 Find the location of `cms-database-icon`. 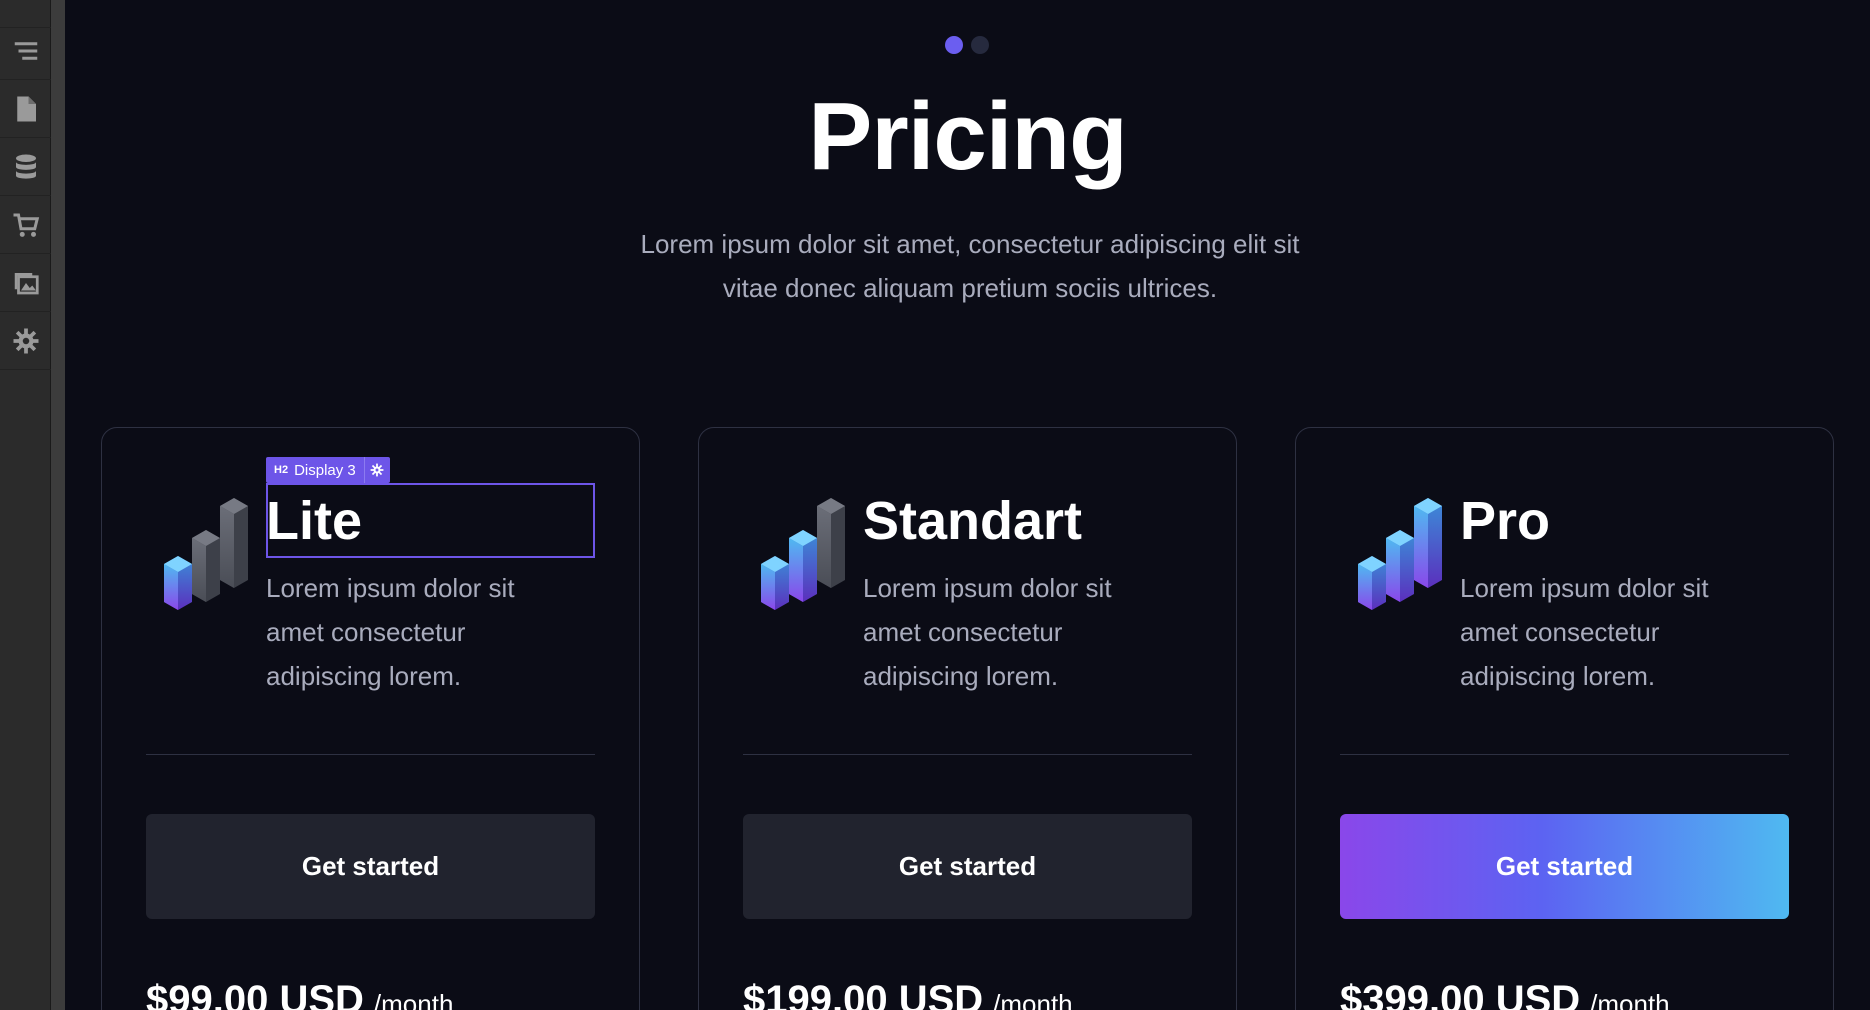

cms-database-icon is located at coordinates (25, 166).